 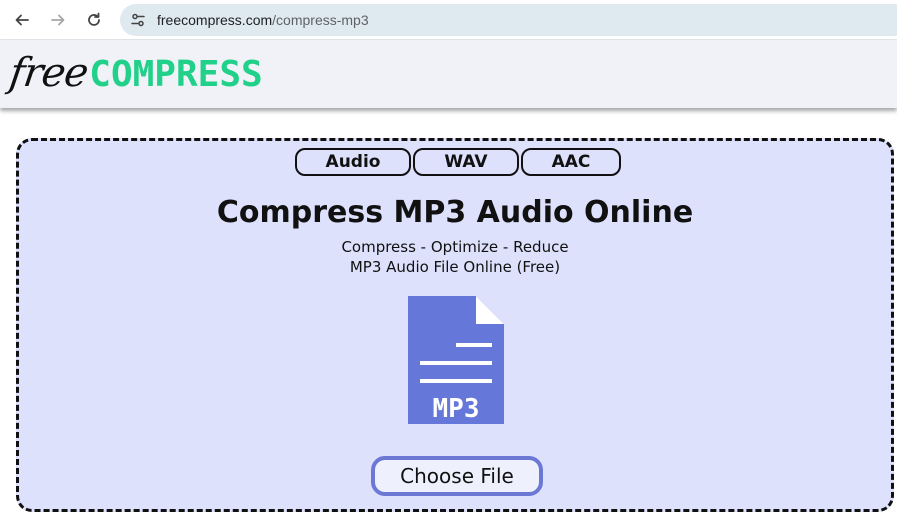 I want to click on arrow-right-icon, so click(x=58, y=20).